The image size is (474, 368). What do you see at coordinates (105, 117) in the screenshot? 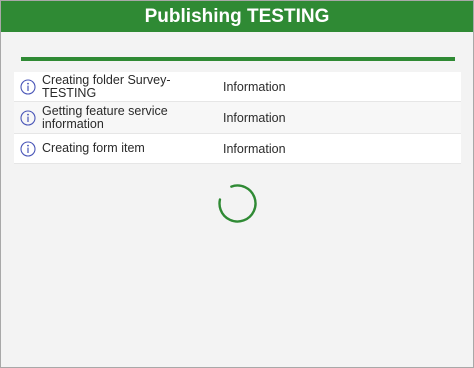
I see `log-message: Getting feature service information` at bounding box center [105, 117].